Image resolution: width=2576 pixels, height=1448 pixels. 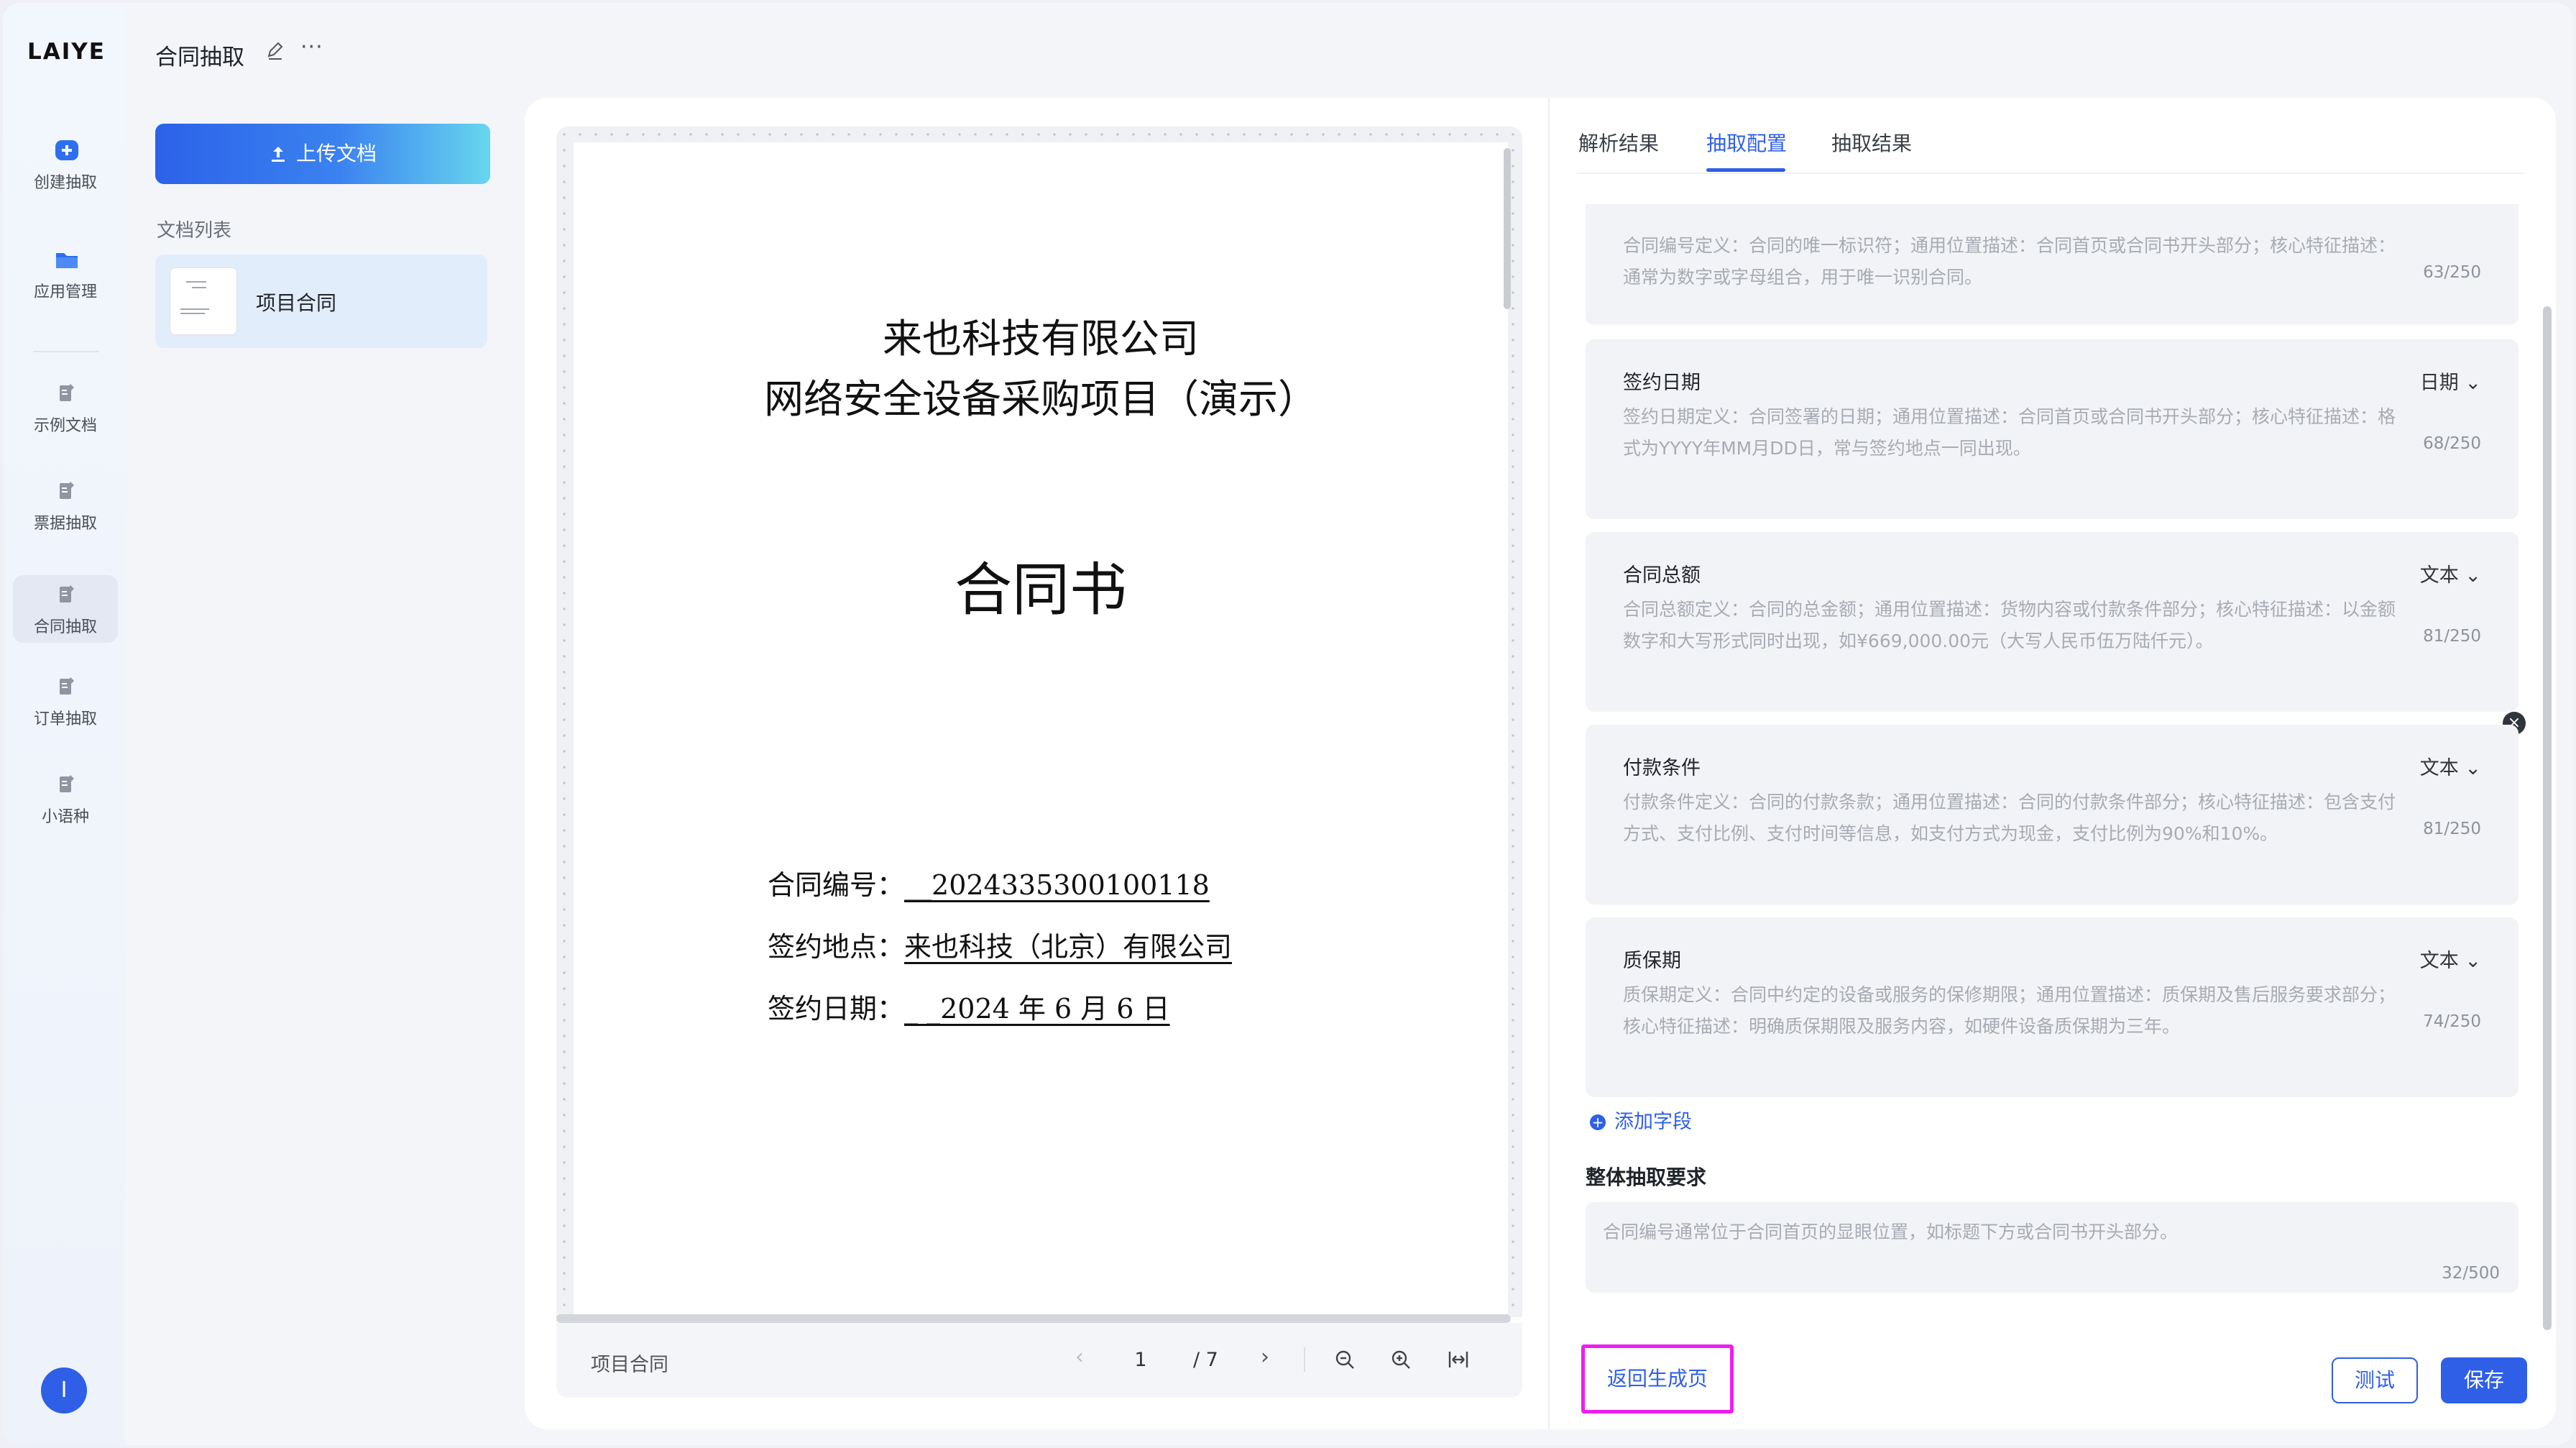 What do you see at coordinates (336, 153) in the screenshot?
I see `upload-label: 上传文档` at bounding box center [336, 153].